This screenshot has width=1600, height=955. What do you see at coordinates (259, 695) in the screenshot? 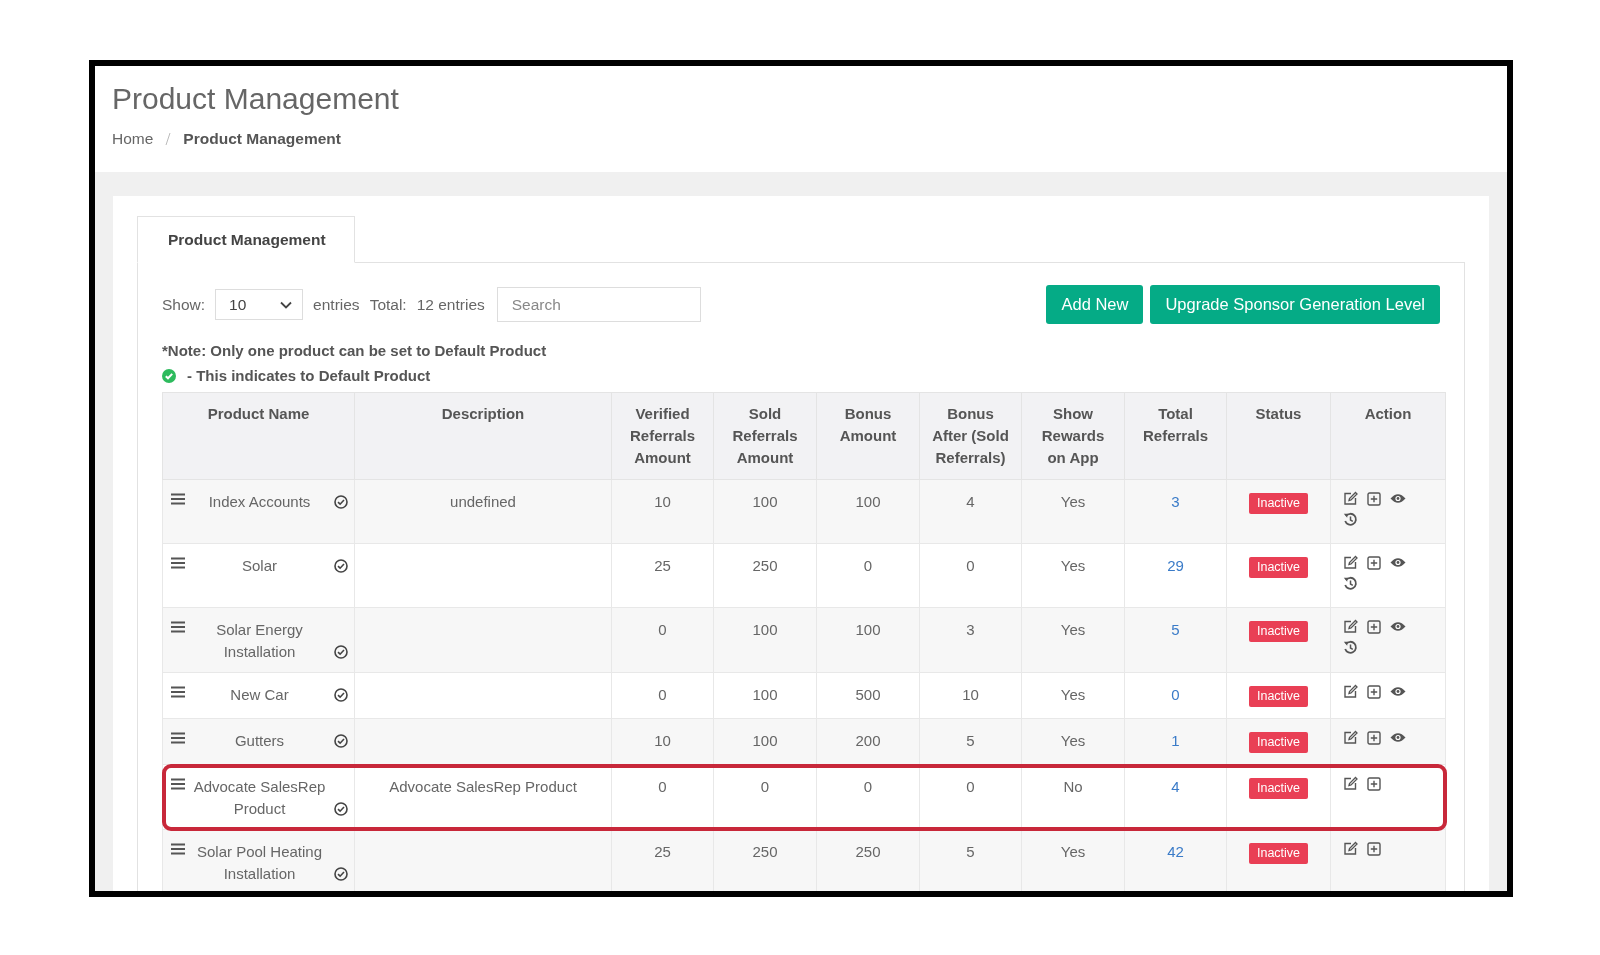
I see `product-name: New Car` at bounding box center [259, 695].